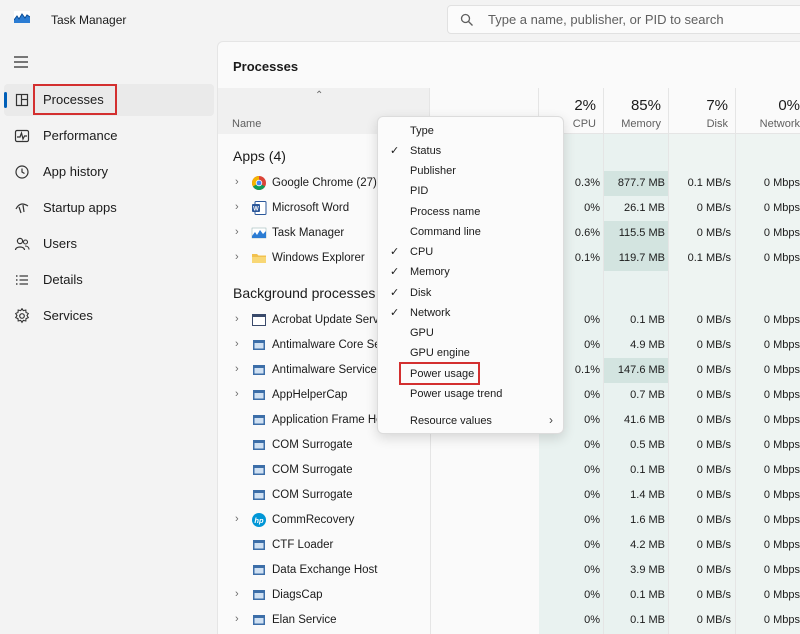 The image size is (800, 634). Describe the element at coordinates (471, 333) in the screenshot. I see `menu-item-gpu: GPU` at that location.